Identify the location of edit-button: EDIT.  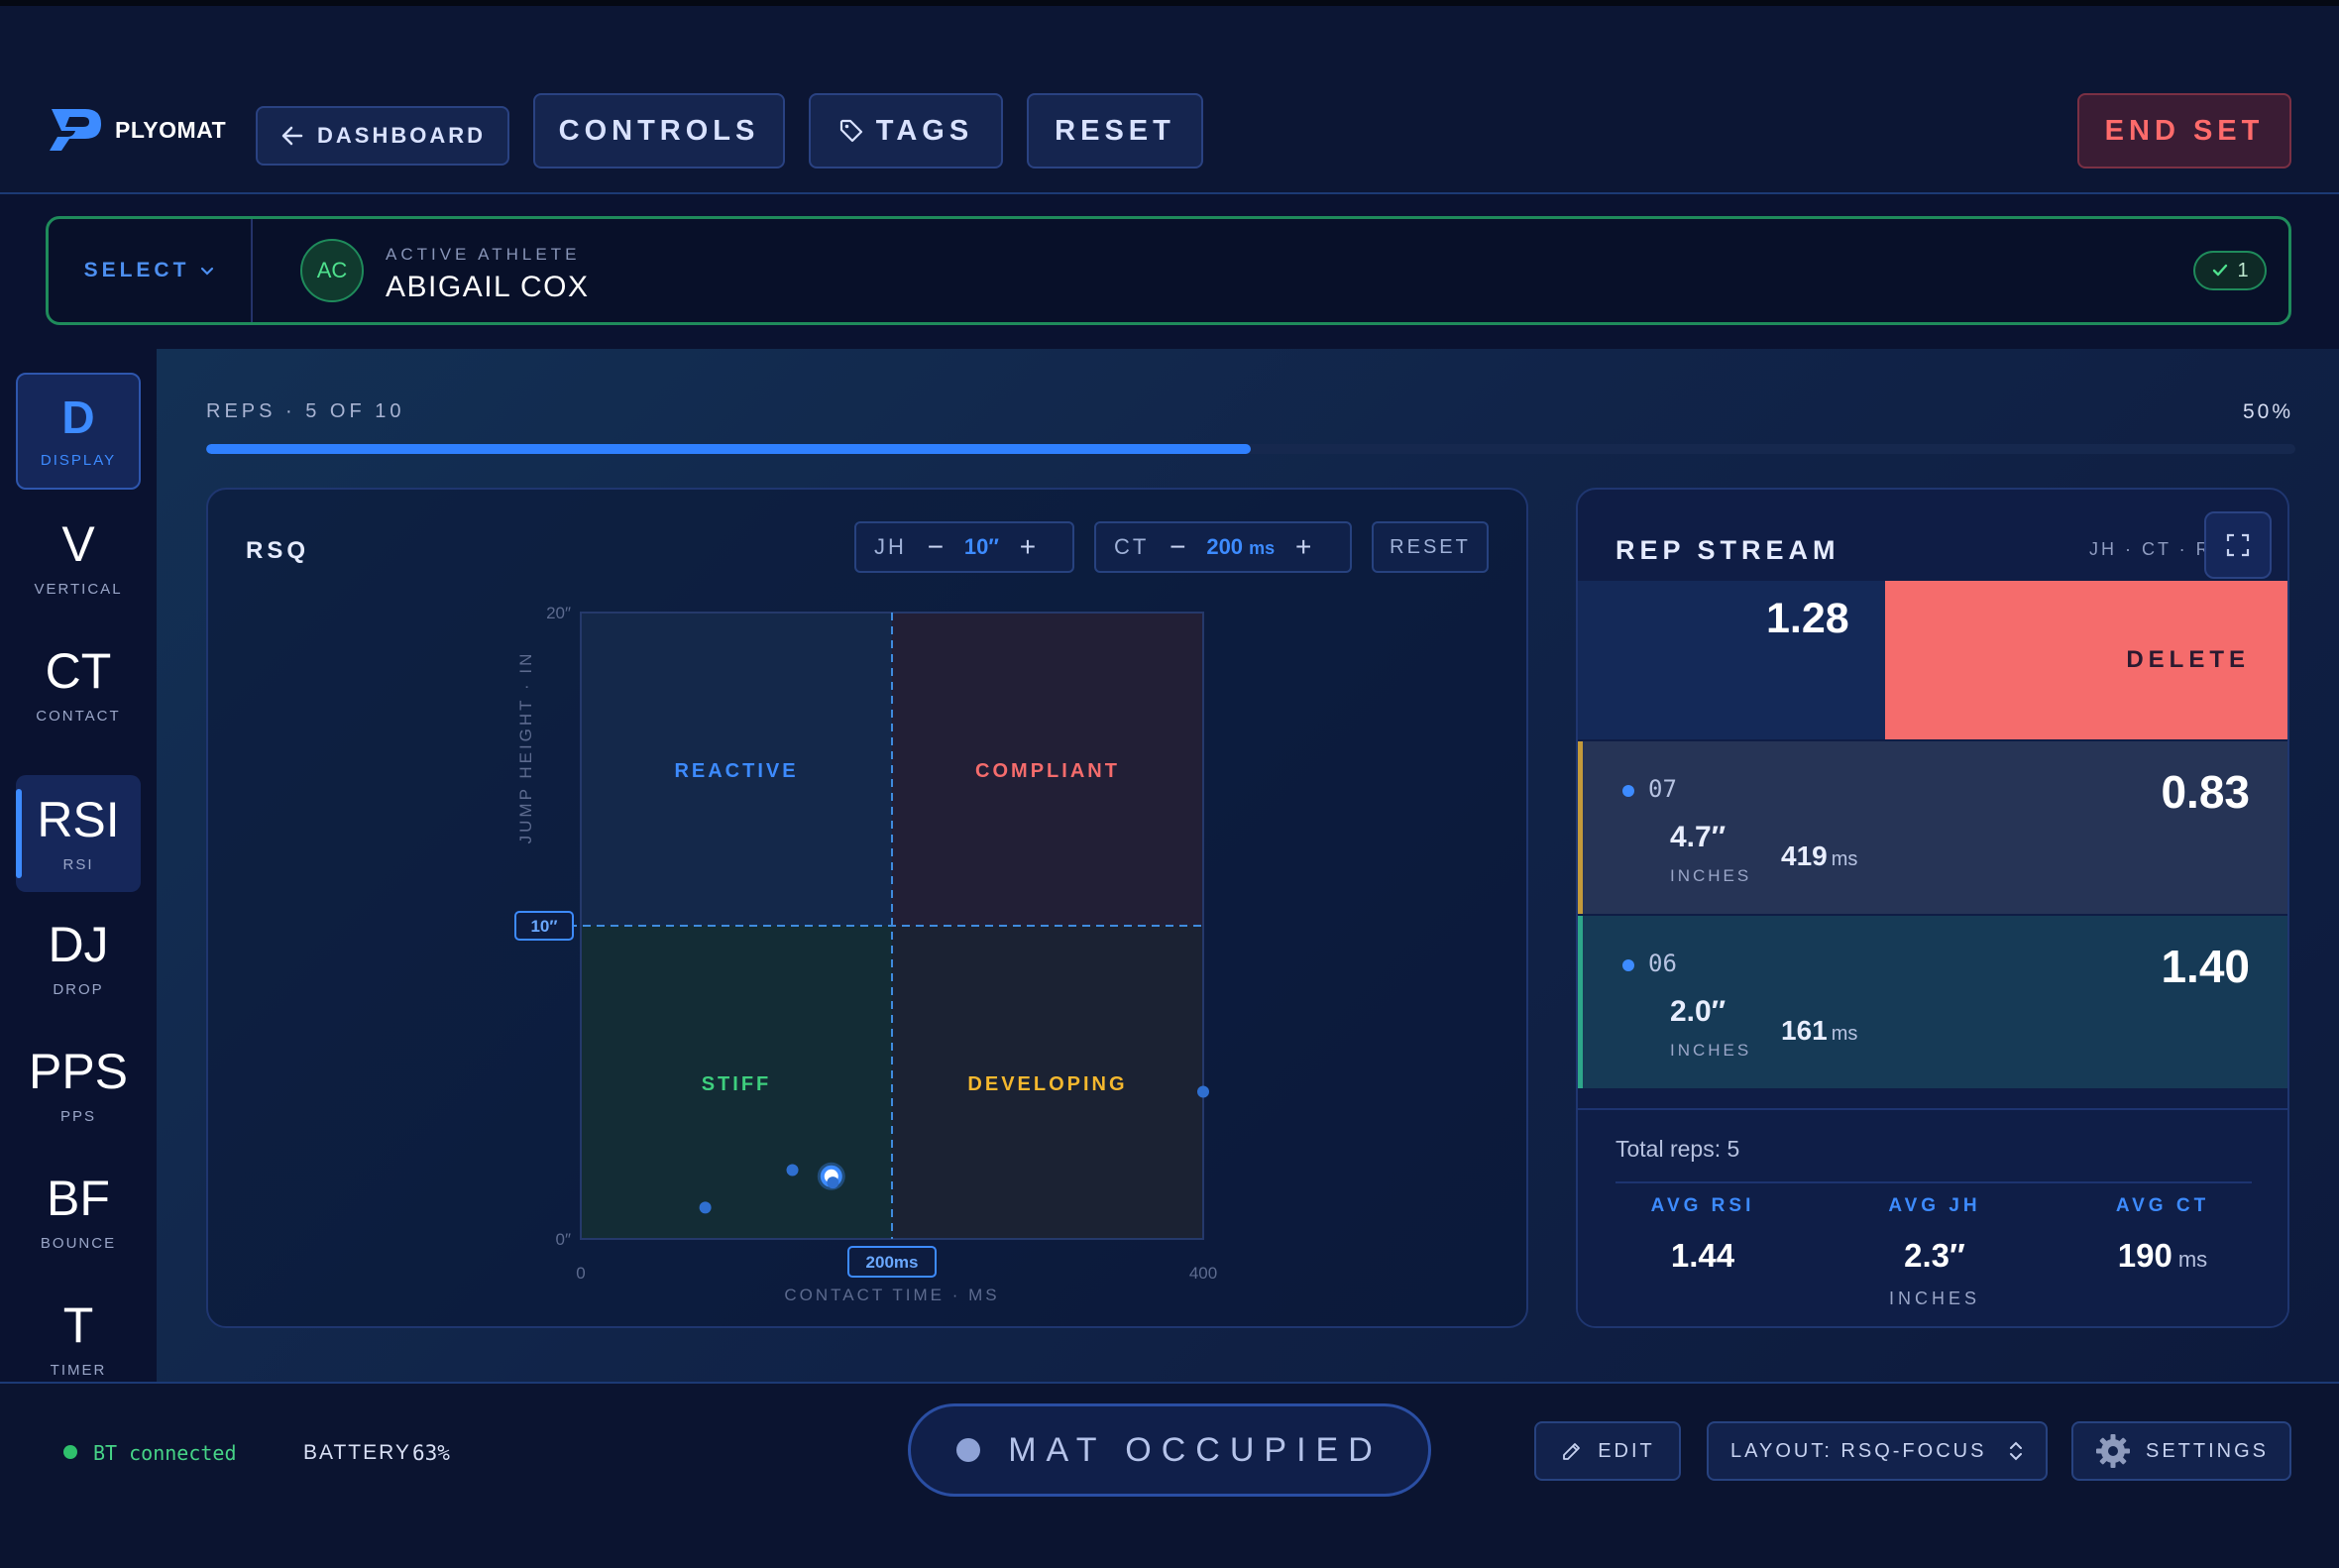
(1607, 1451).